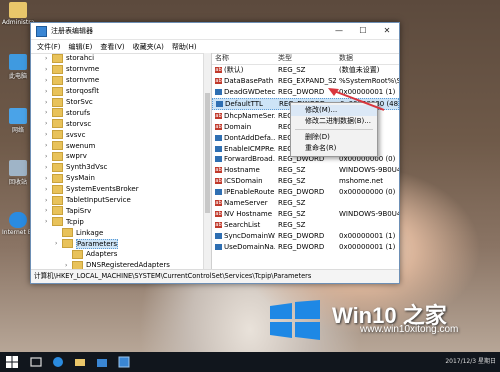 This screenshot has width=500, height=372. What do you see at coordinates (250, 362) in the screenshot?
I see `taskbar: 2017/12/3 星期日` at bounding box center [250, 362].